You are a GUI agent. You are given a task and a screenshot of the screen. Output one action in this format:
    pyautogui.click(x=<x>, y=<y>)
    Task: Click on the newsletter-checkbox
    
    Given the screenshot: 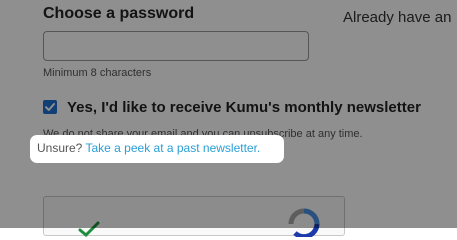 What is the action you would take?
    pyautogui.click(x=50, y=107)
    